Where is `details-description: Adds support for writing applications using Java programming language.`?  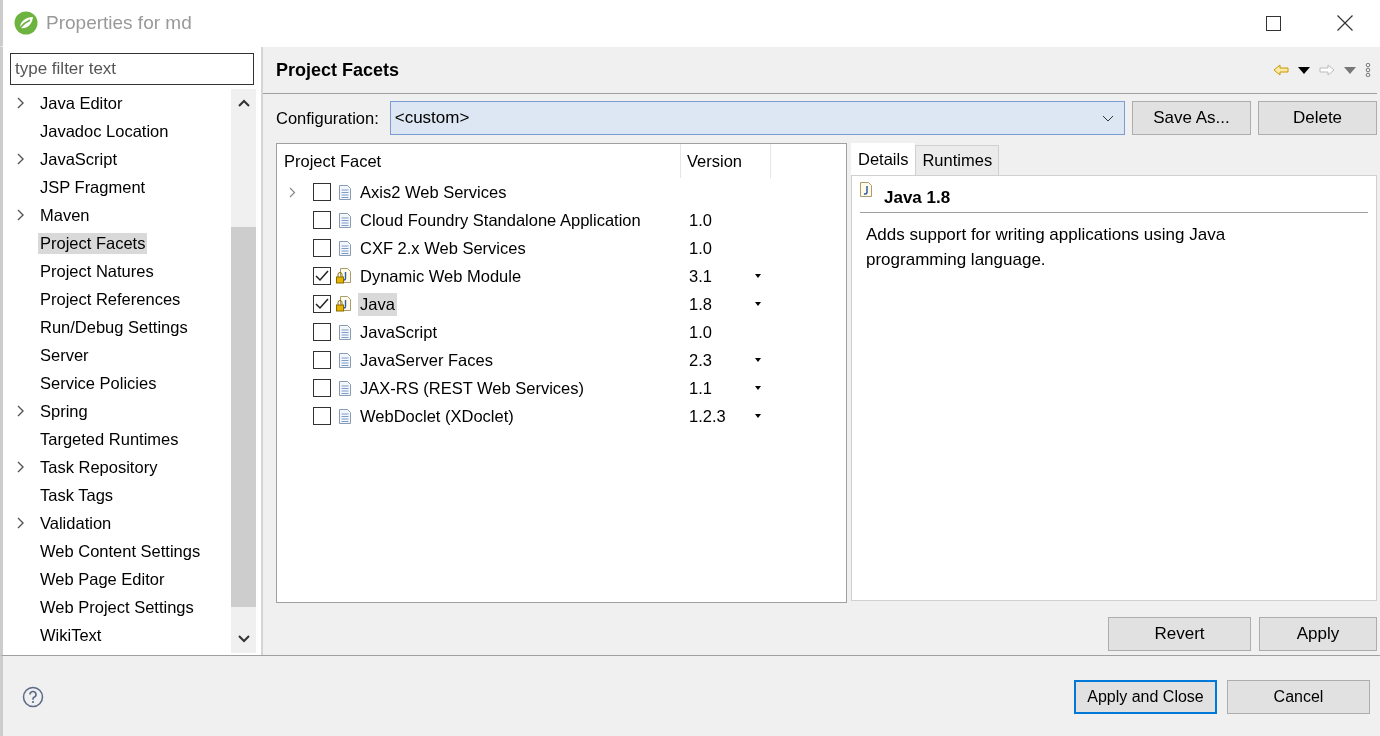
details-description: Adds support for writing applications using Java programming language. is located at coordinates (1046, 247).